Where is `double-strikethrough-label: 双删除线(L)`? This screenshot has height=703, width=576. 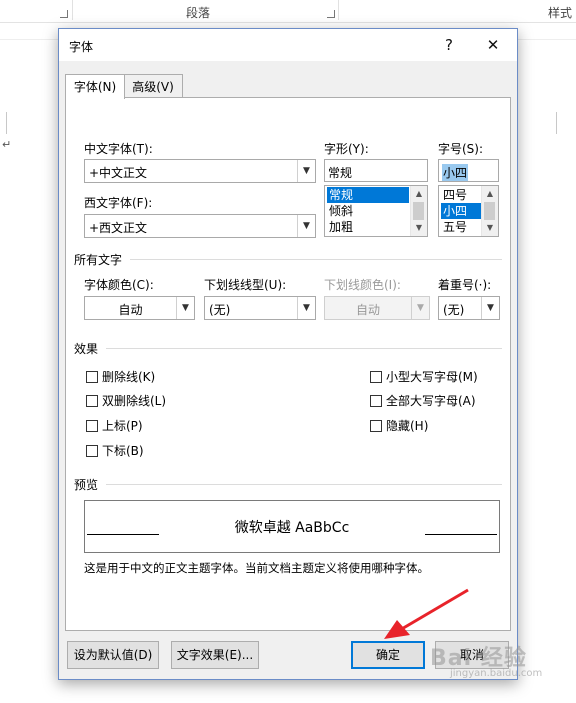 double-strikethrough-label: 双删除线(L) is located at coordinates (134, 400).